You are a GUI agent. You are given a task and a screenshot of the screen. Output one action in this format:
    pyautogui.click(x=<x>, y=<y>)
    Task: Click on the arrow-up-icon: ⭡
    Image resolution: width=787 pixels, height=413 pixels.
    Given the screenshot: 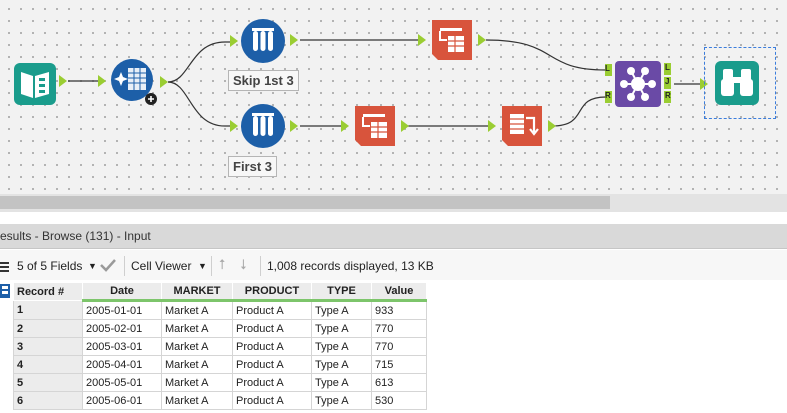 What is the action you would take?
    pyautogui.click(x=222, y=264)
    